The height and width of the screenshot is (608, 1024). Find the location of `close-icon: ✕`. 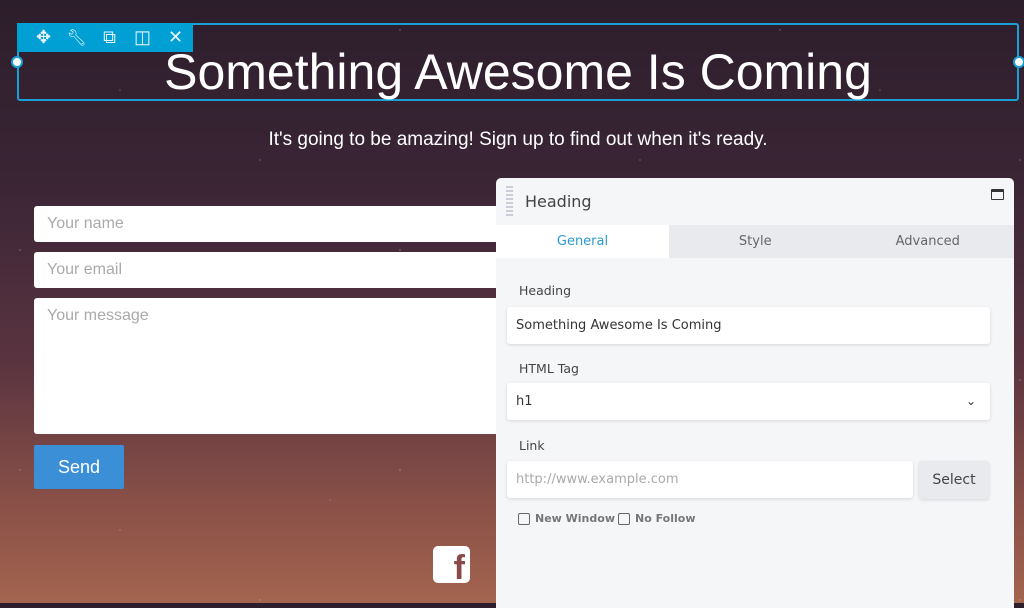

close-icon: ✕ is located at coordinates (175, 37).